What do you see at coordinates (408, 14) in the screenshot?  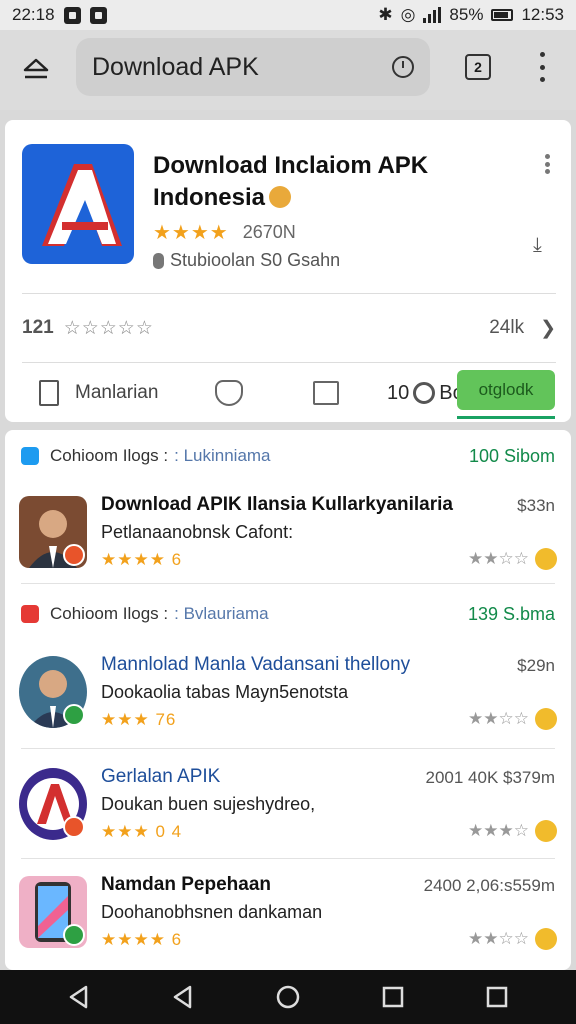 I see `alarm-icon: ◎` at bounding box center [408, 14].